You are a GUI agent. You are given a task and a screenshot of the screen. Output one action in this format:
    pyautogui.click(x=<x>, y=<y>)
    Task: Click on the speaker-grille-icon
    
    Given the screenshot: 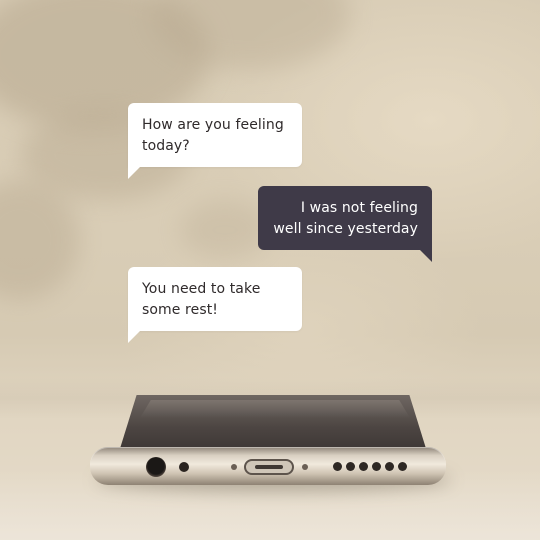 What is the action you would take?
    pyautogui.click(x=370, y=466)
    